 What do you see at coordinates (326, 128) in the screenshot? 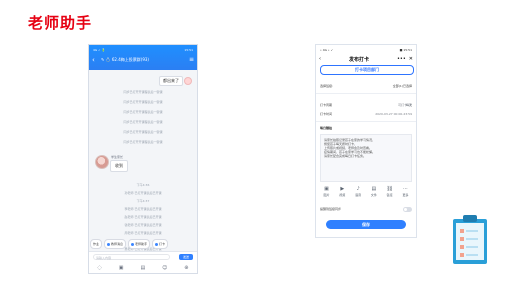
I see `content-title: 每日随拍` at bounding box center [326, 128].